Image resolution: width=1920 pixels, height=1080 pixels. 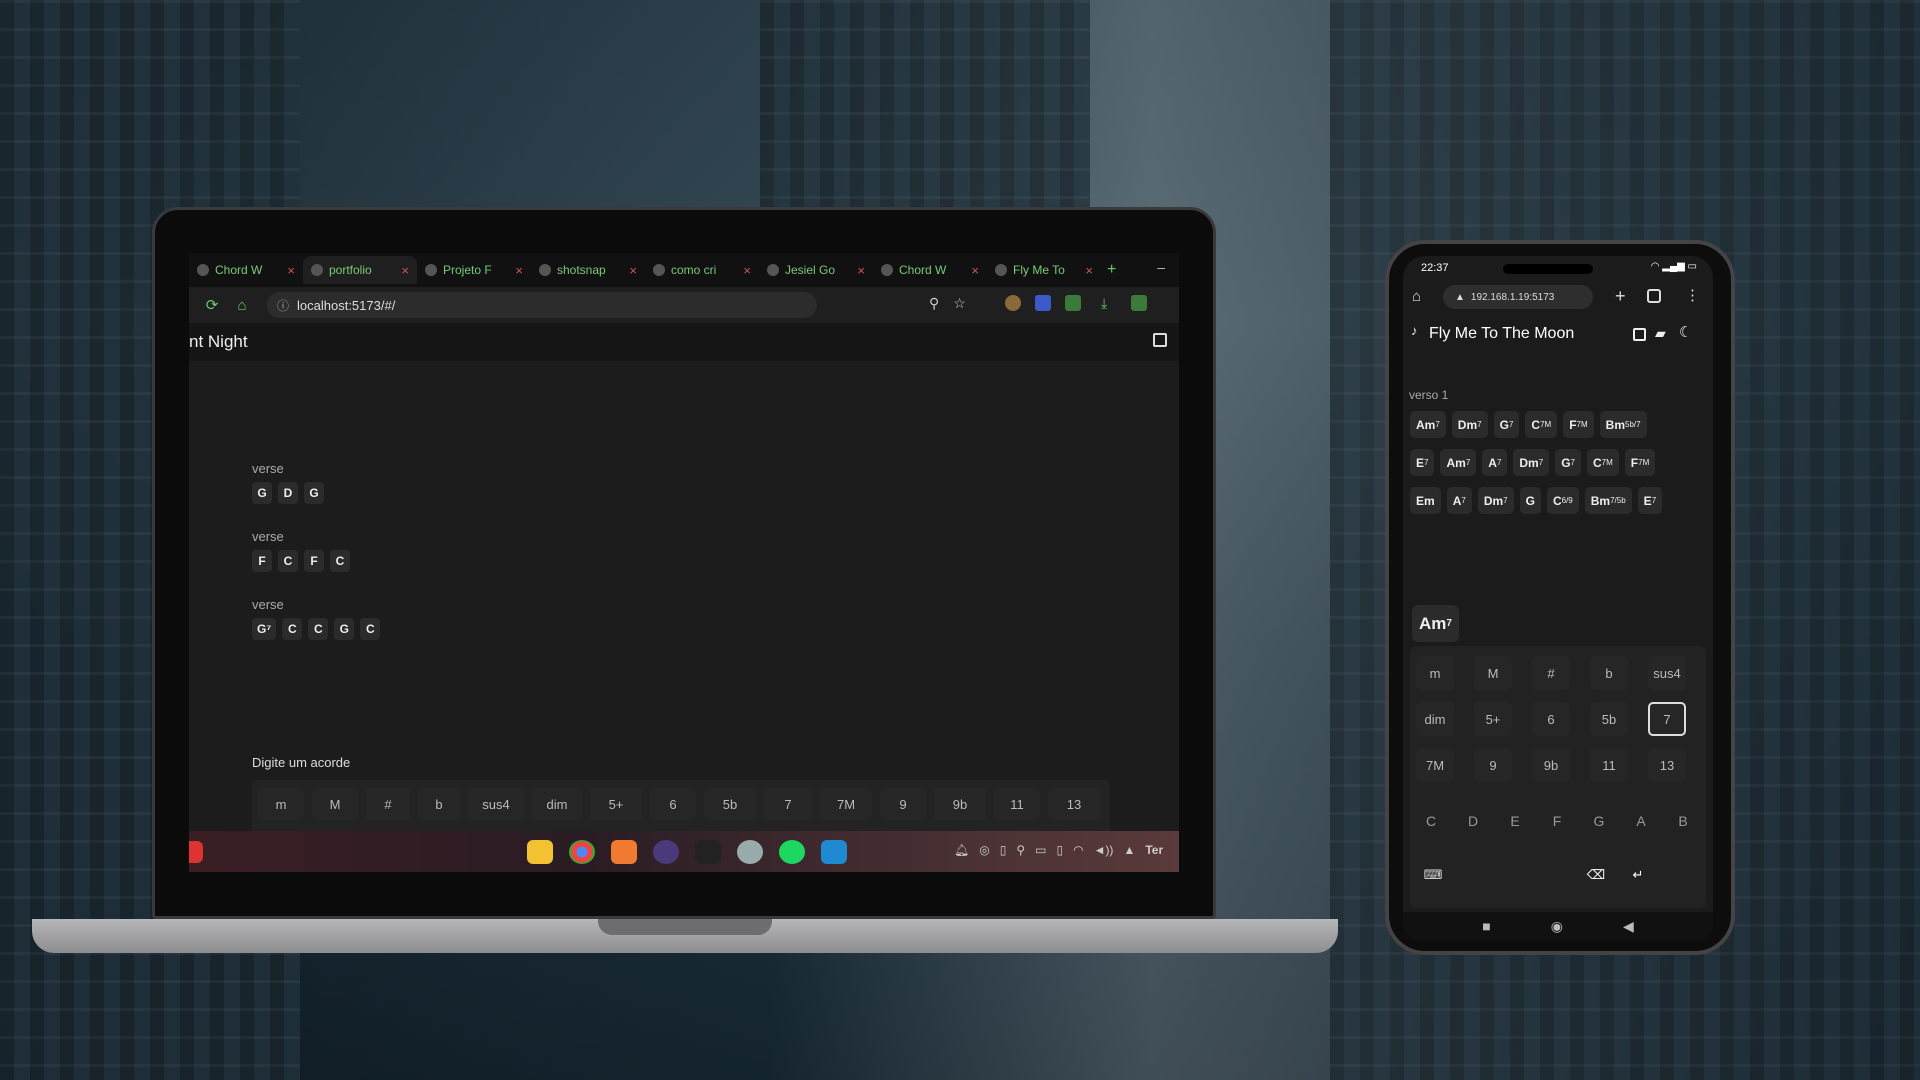 What do you see at coordinates (1040, 850) in the screenshot?
I see `battery-icon: ▭` at bounding box center [1040, 850].